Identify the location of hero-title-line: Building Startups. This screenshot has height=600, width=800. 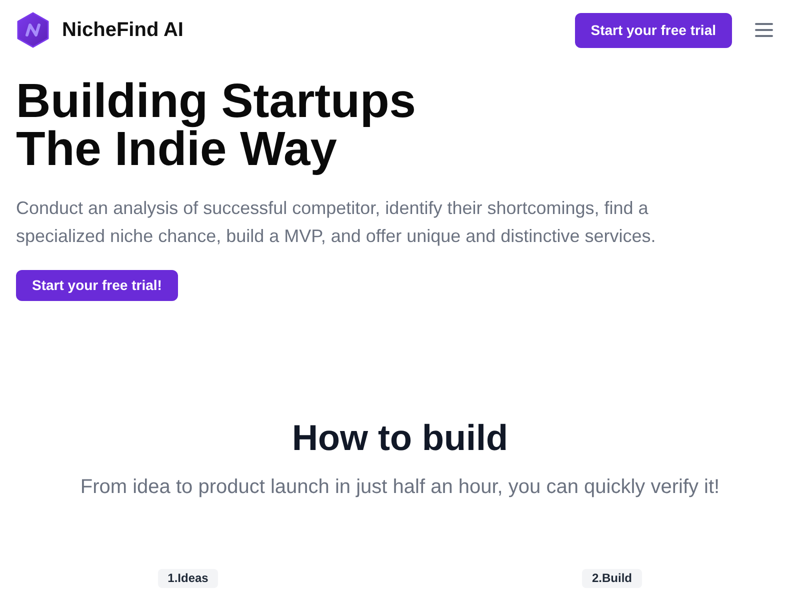
(216, 102).